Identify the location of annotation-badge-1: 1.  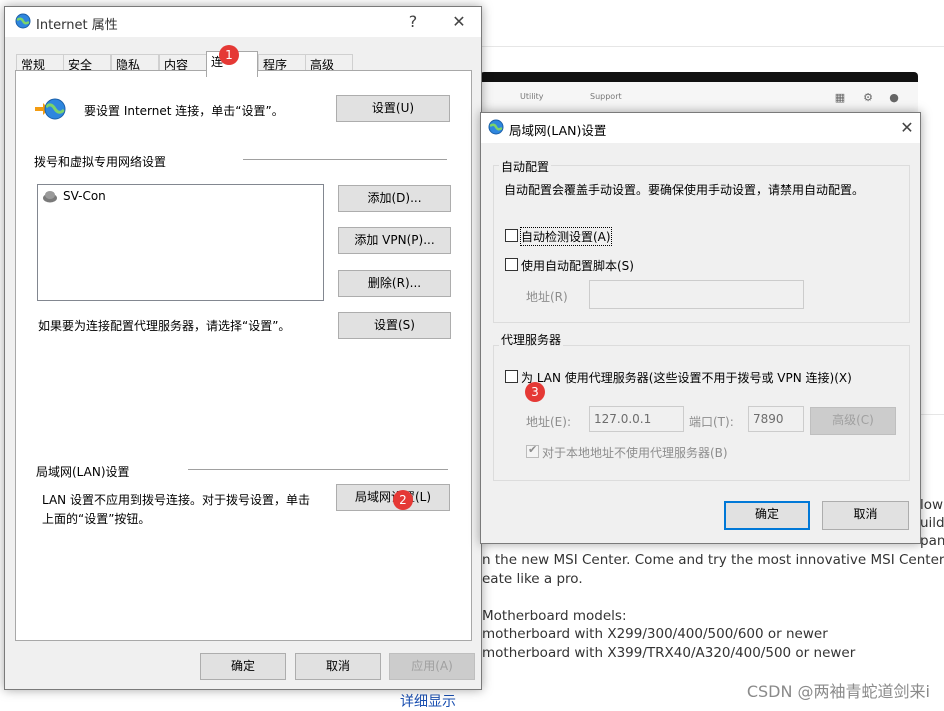
(229, 55).